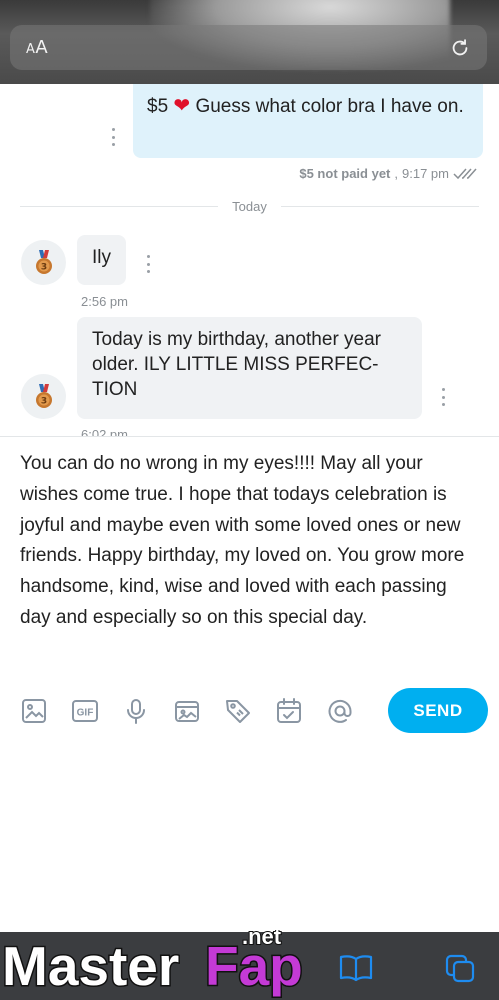 The image size is (499, 1000). Describe the element at coordinates (42, 47) in the screenshot. I see `text-size-large-label: A` at that location.